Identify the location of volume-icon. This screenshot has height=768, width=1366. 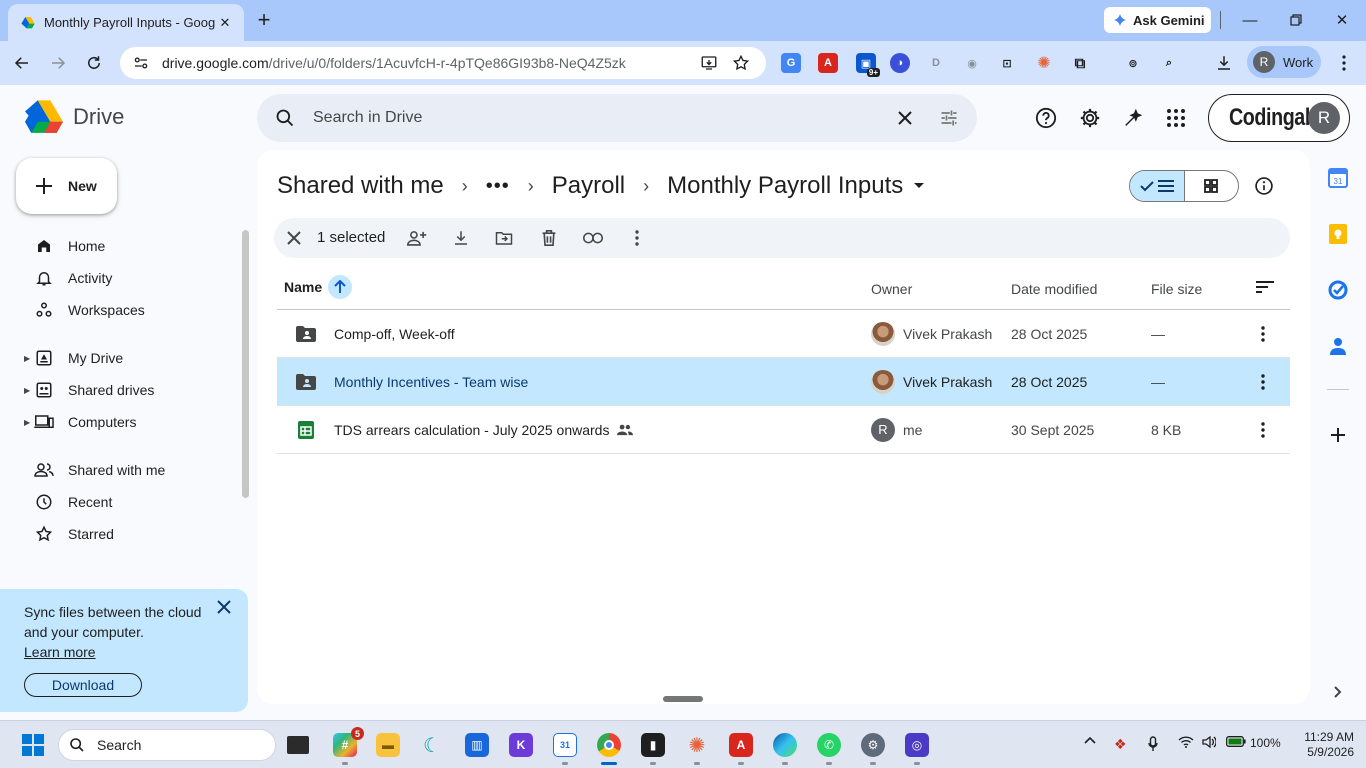
(1209, 742).